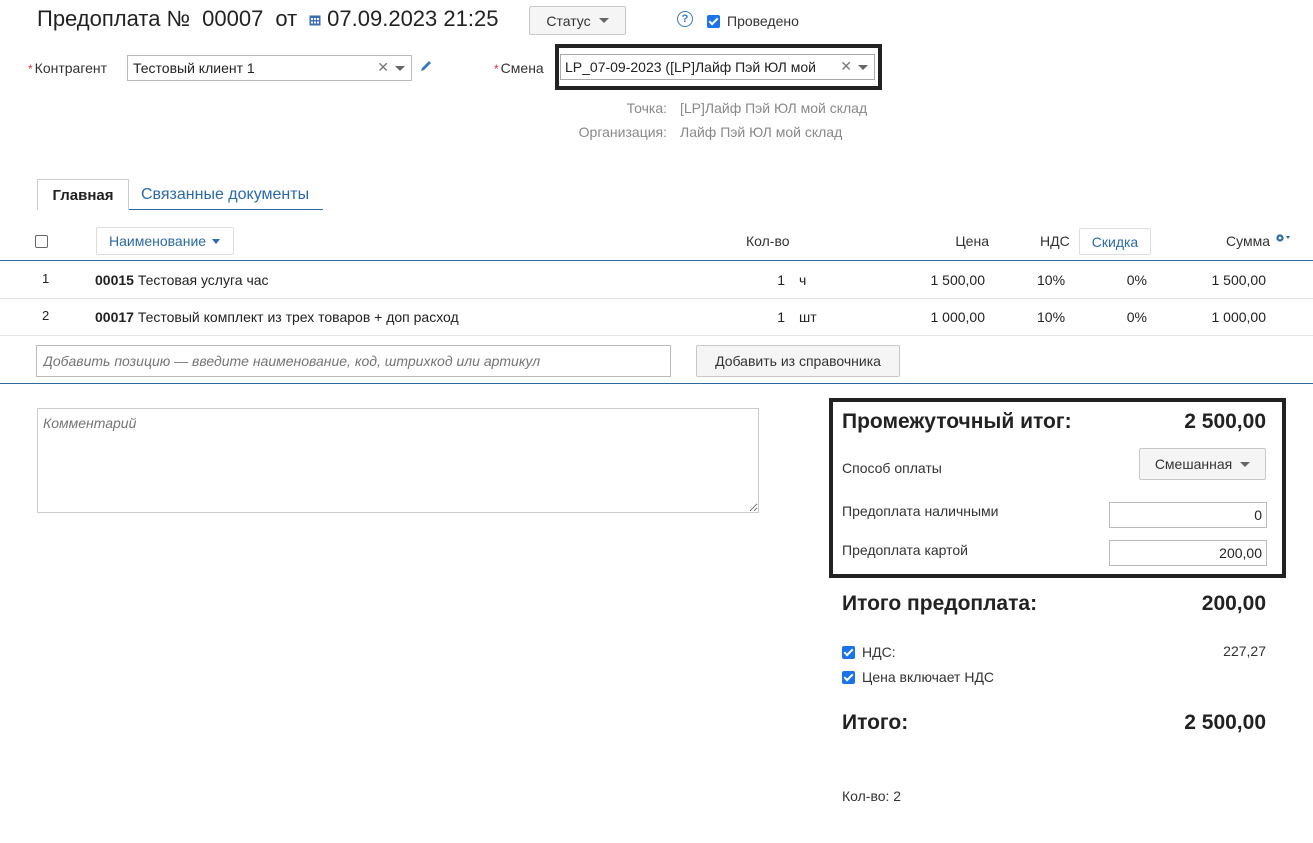 Image resolution: width=1313 pixels, height=843 pixels. Describe the element at coordinates (803, 280) in the screenshot. I see `row-unit: ч` at that location.